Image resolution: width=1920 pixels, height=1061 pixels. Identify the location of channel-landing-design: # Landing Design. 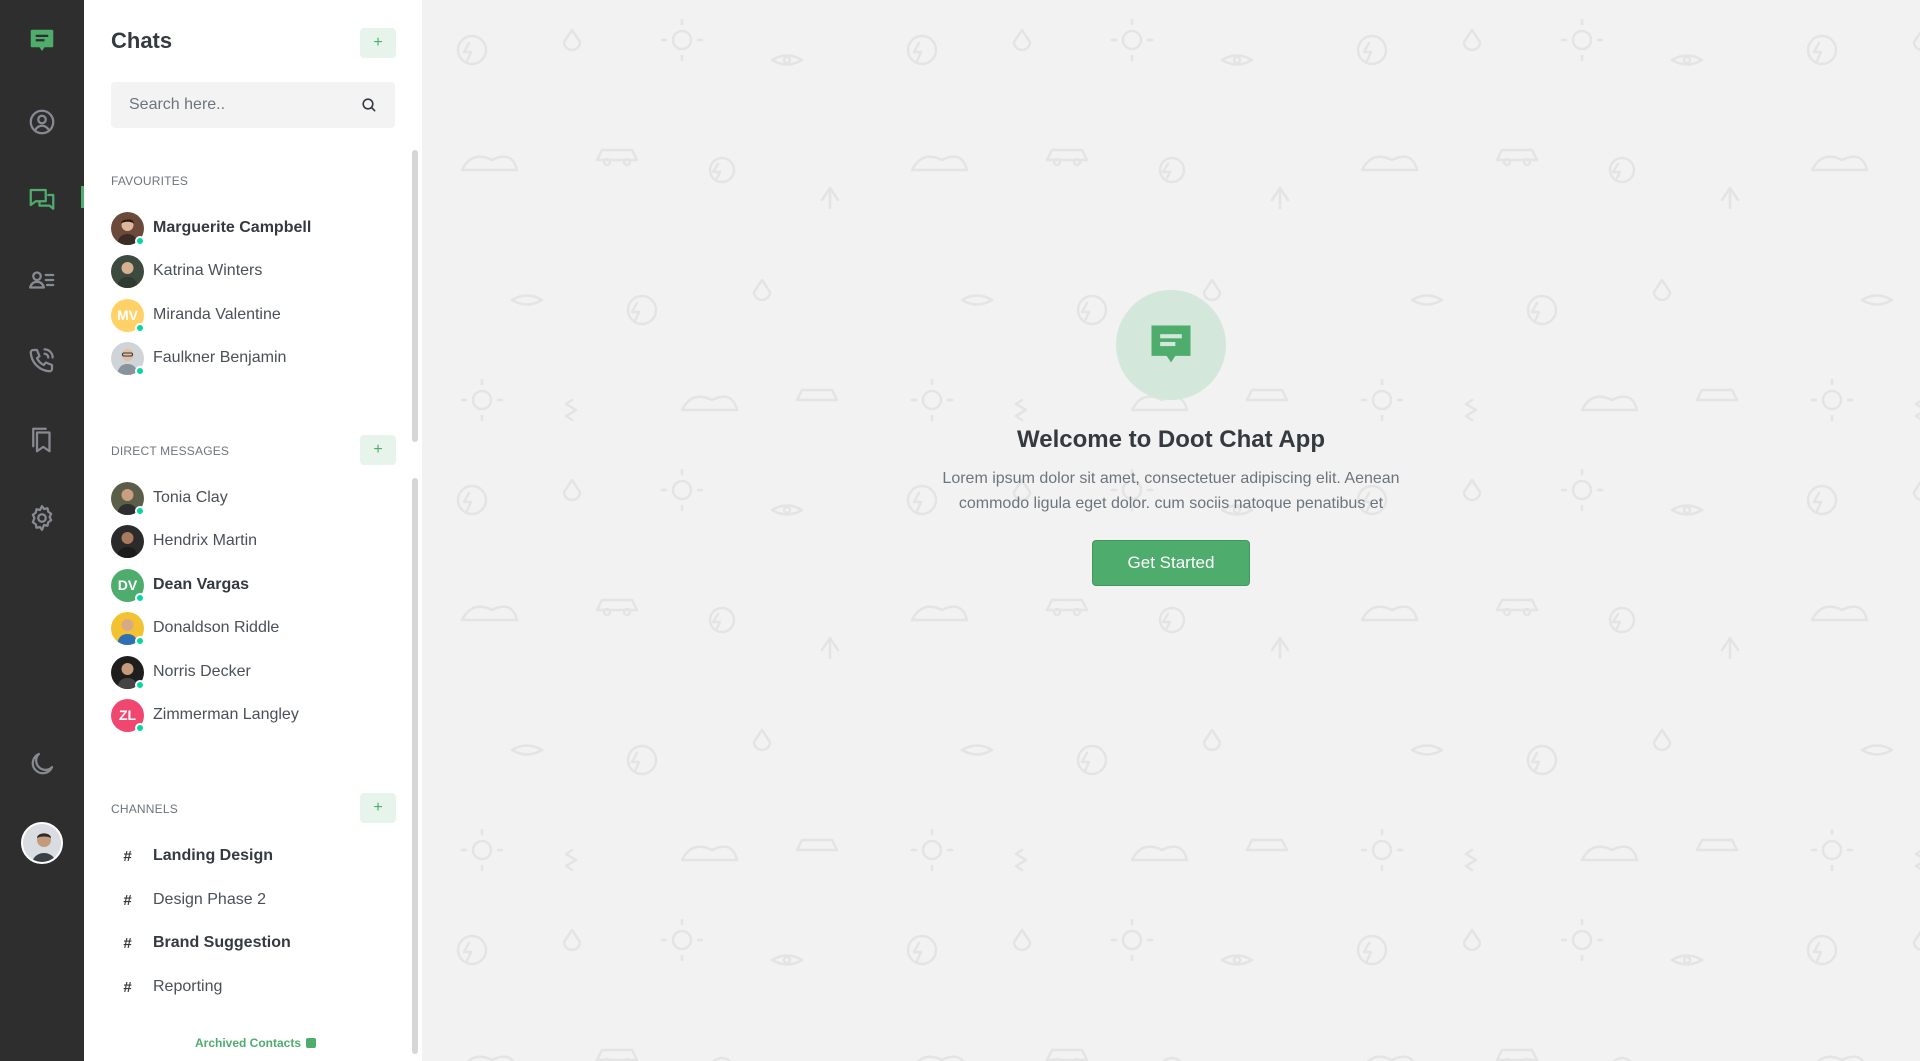
(251, 856).